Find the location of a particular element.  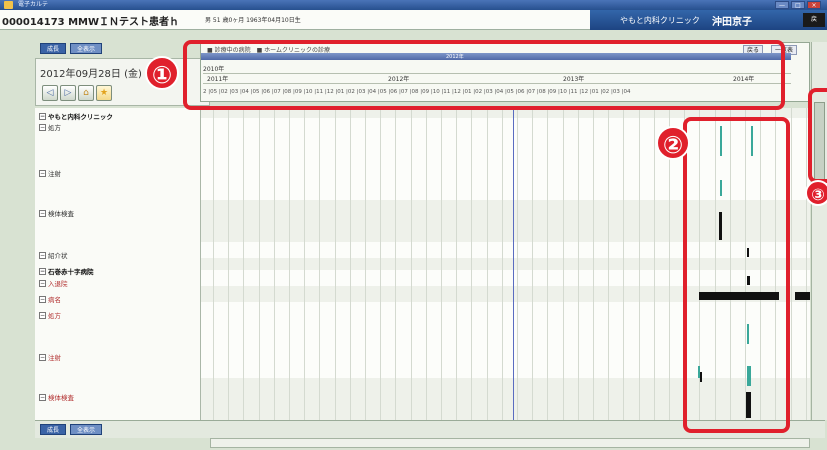

minimize-button: — is located at coordinates (782, 5).